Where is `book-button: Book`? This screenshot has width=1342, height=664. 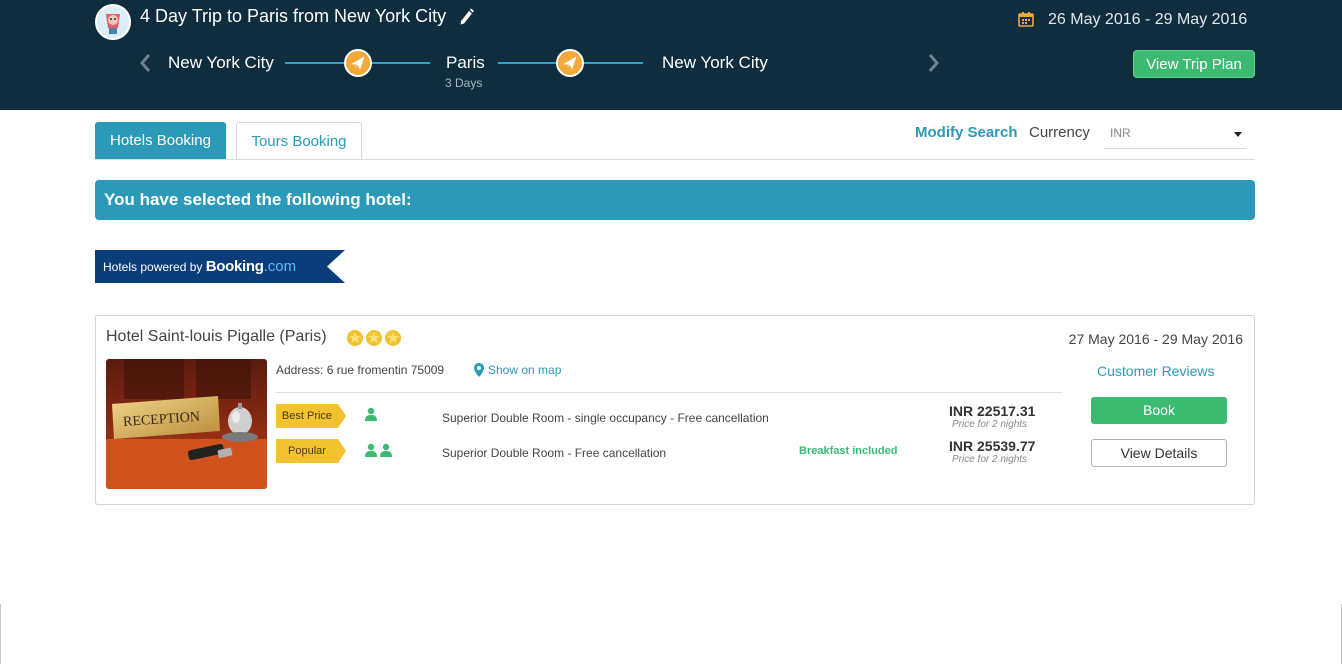
book-button: Book is located at coordinates (1159, 410).